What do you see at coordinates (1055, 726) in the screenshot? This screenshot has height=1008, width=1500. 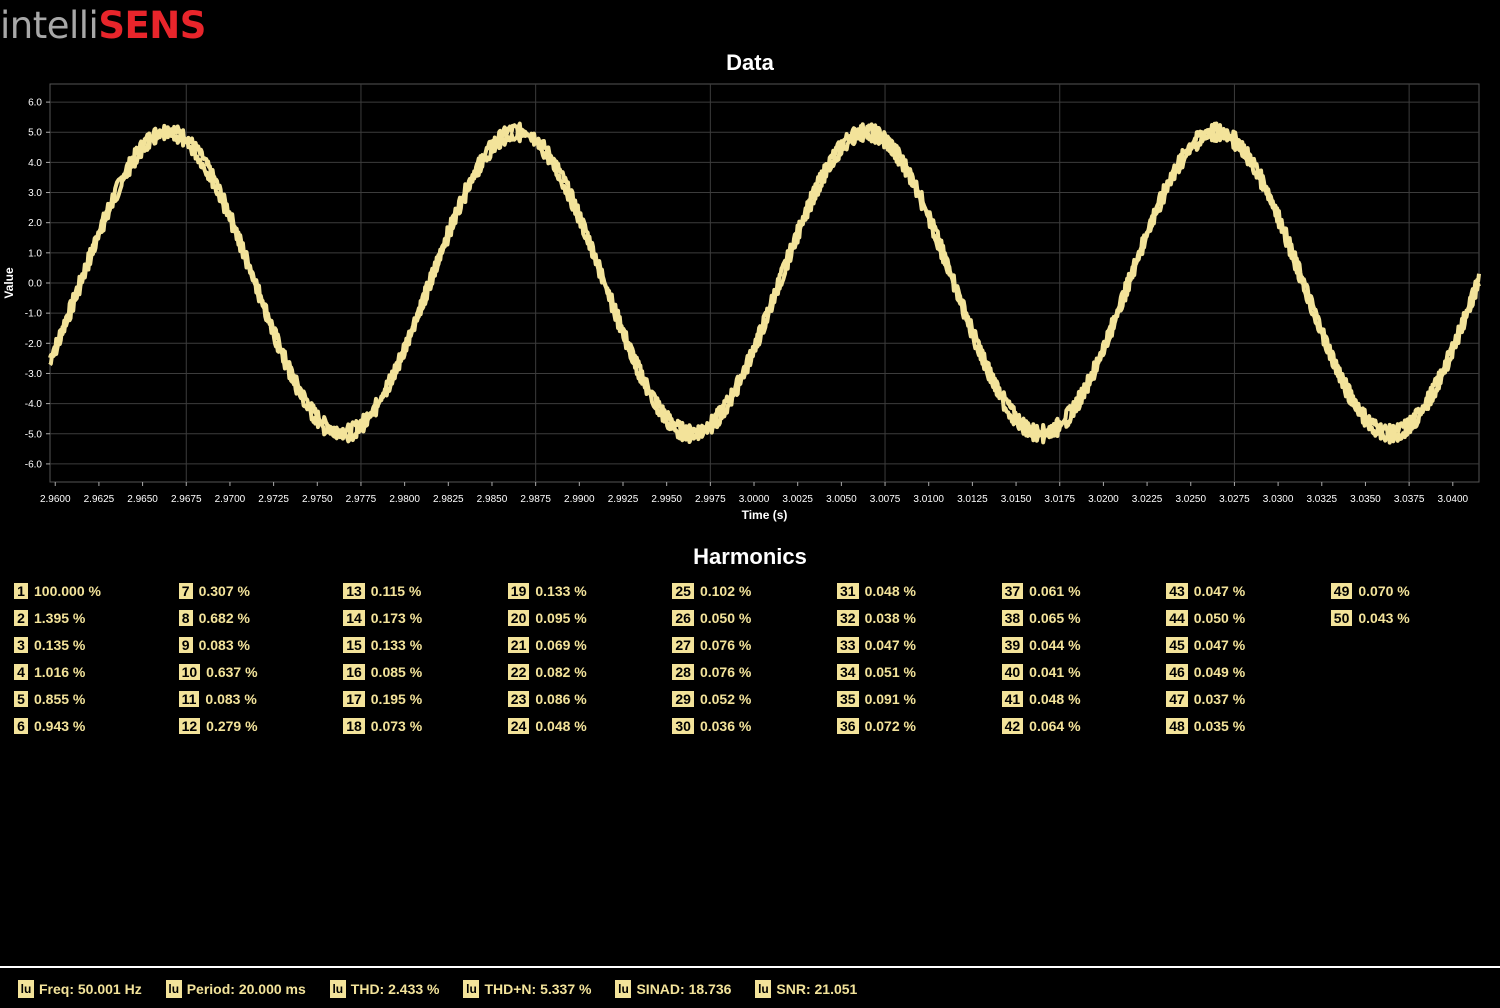 I see `harmonic-value: 0.064 %` at bounding box center [1055, 726].